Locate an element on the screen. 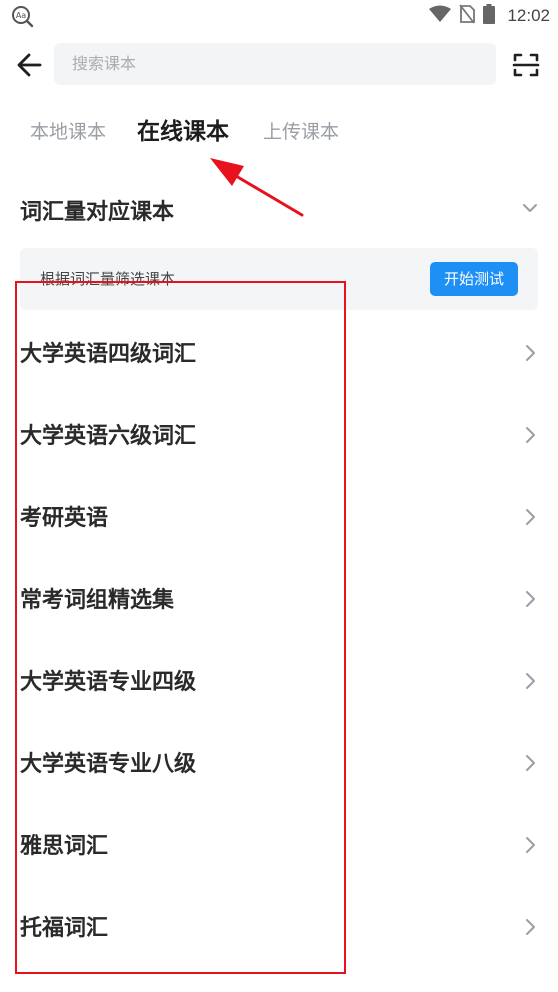 The width and height of the screenshot is (558, 992). book-label: 大学英语专业四级 is located at coordinates (108, 682).